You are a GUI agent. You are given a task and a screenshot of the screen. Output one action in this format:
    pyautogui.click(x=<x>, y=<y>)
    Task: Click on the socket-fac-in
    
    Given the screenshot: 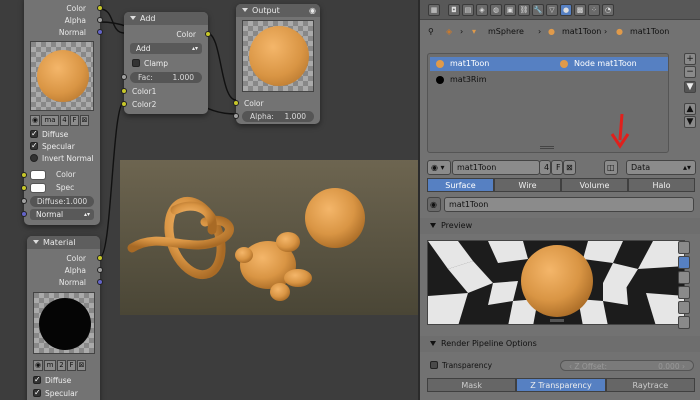 What is the action you would take?
    pyautogui.click(x=124, y=77)
    